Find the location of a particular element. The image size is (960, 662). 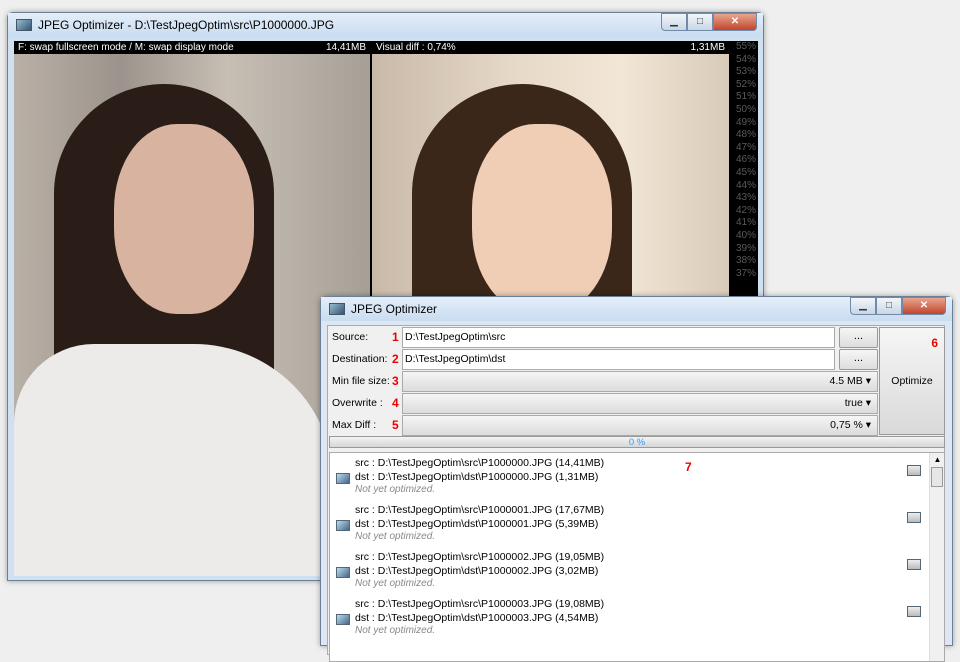

overwrite-select: true ▾ is located at coordinates (640, 403).